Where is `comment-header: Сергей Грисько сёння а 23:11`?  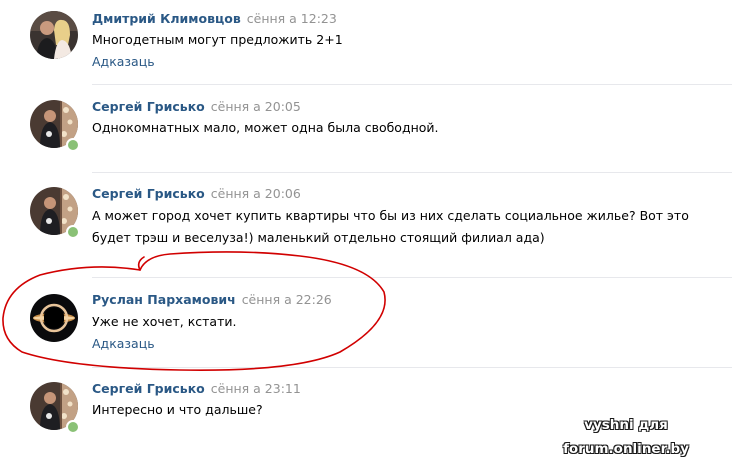
comment-header: Сергей Грисько сёння а 23:11 is located at coordinates (196, 389).